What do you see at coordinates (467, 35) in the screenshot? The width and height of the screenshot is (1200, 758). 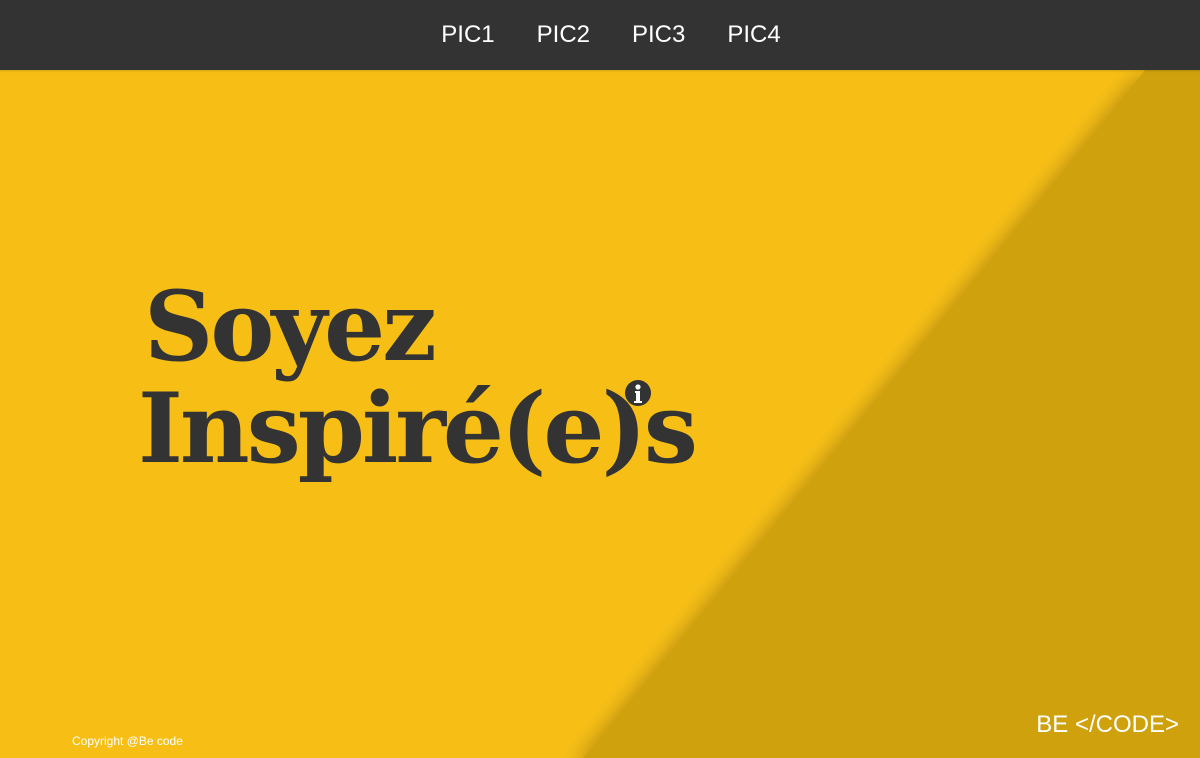 I see `nav-pic1-link: PIC1` at bounding box center [467, 35].